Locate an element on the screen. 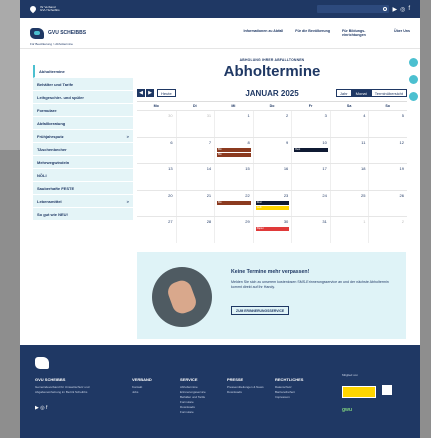 The height and width of the screenshot is (438, 431). calendar-day-cell: 15 is located at coordinates (233, 177).